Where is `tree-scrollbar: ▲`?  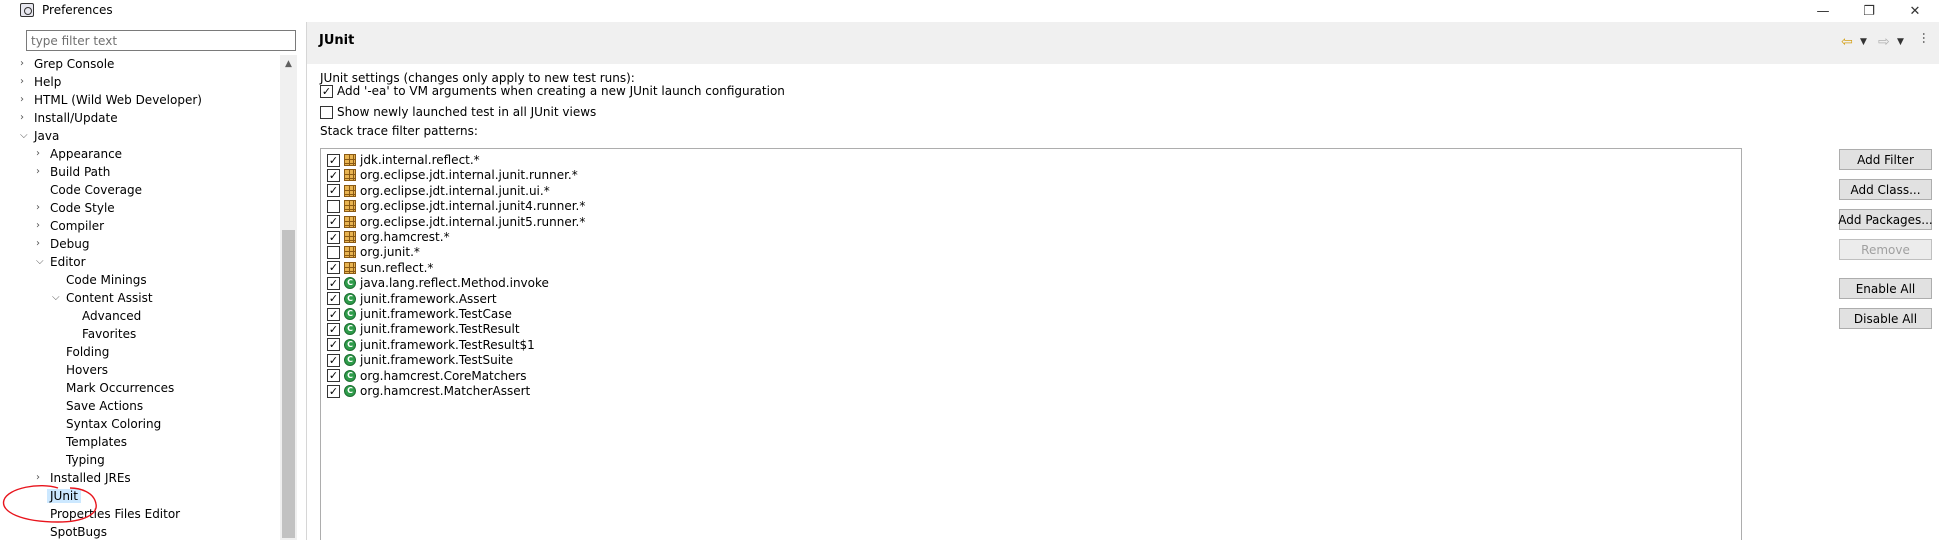 tree-scrollbar: ▲ is located at coordinates (288, 297).